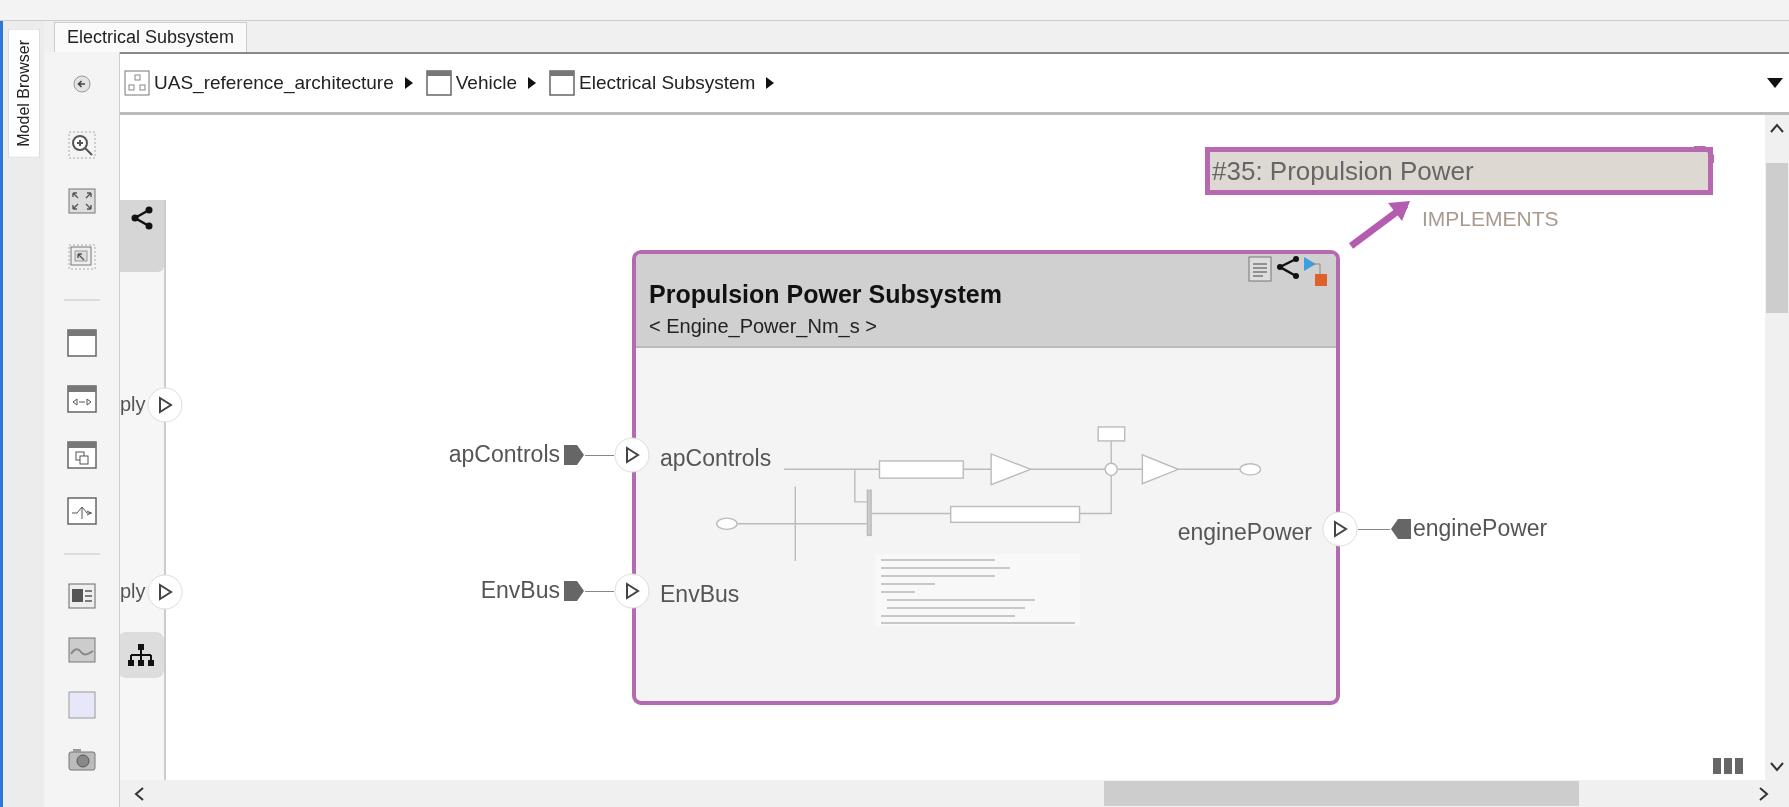 The height and width of the screenshot is (807, 1789). I want to click on breadcrumb-item: UAS_reference_architecture, so click(274, 83).